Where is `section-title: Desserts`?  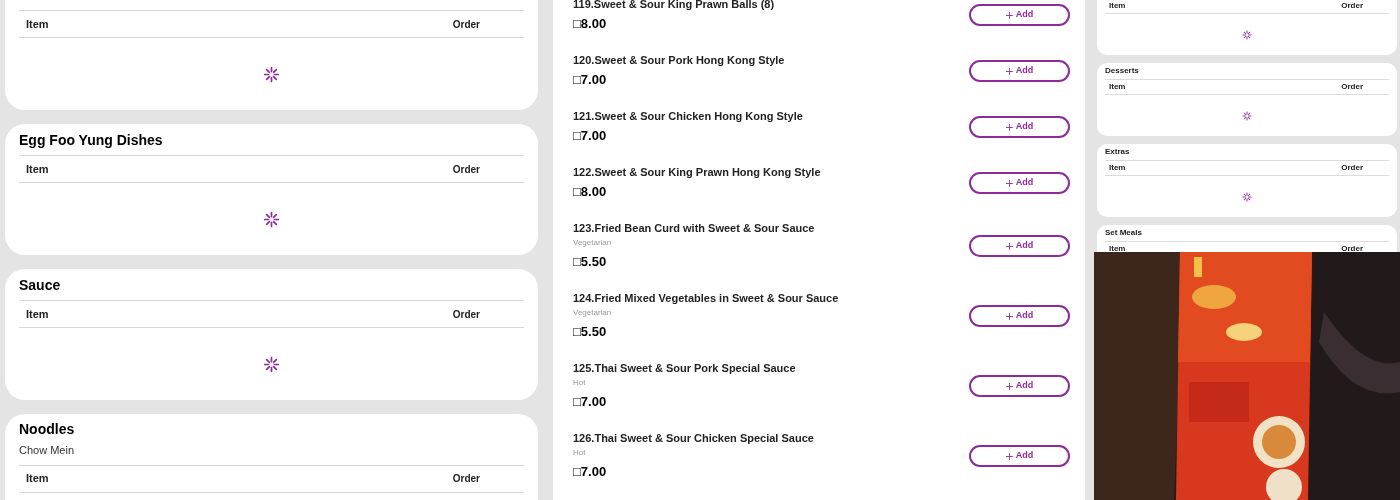
section-title: Desserts is located at coordinates (1122, 71).